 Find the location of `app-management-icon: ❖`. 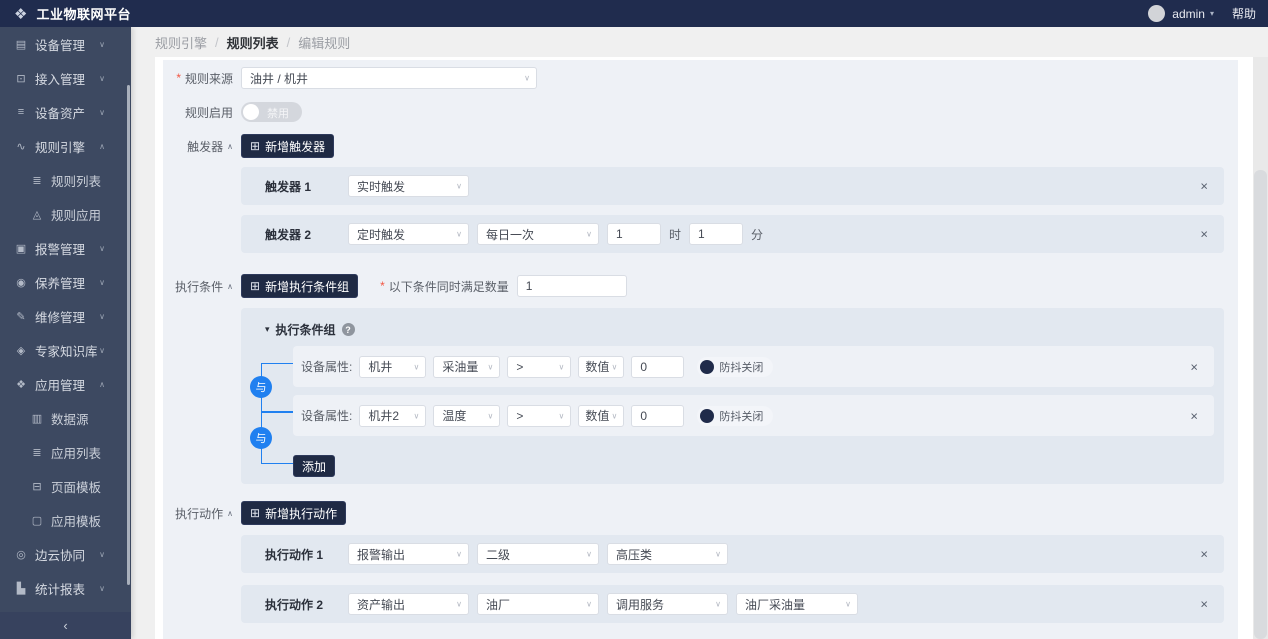

app-management-icon: ❖ is located at coordinates (21, 384).